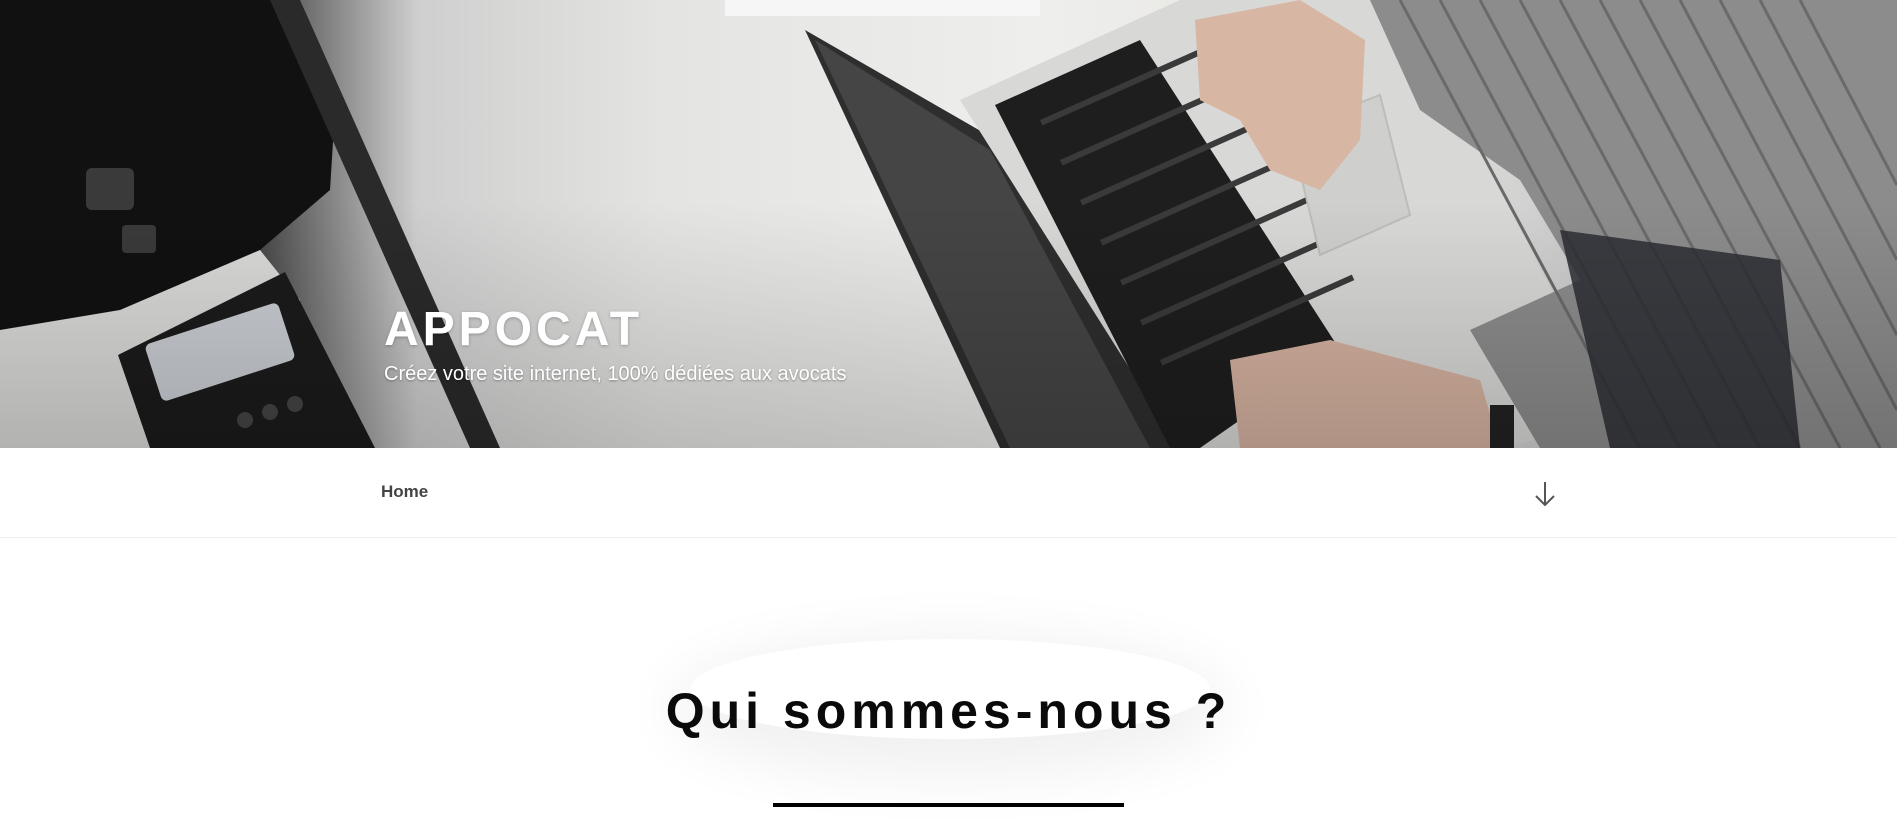 The height and width of the screenshot is (837, 1897). What do you see at coordinates (513, 330) in the screenshot?
I see `site-title: APPOCAT` at bounding box center [513, 330].